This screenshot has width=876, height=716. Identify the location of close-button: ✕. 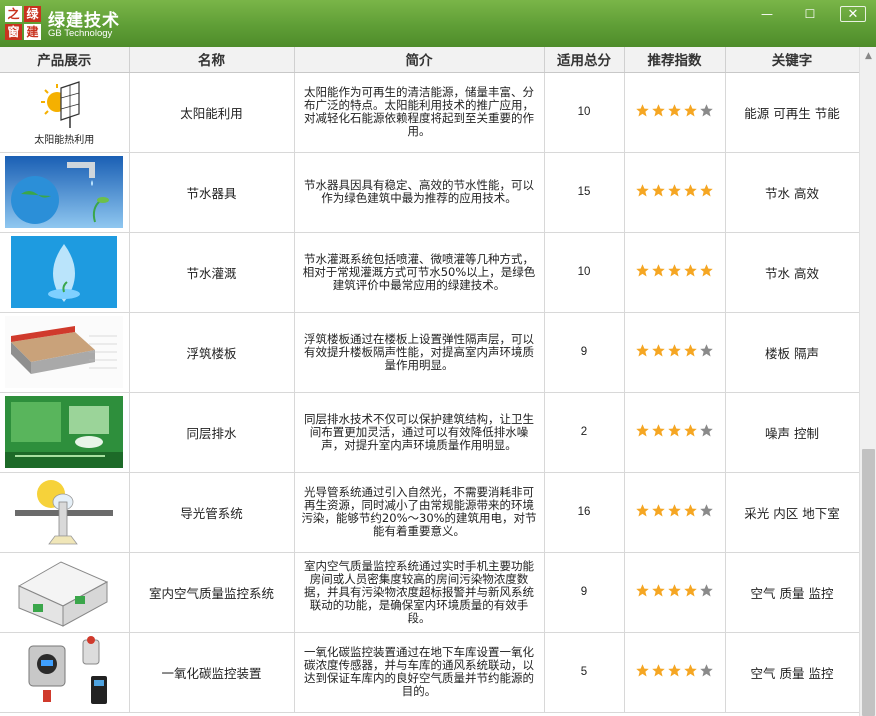
(853, 14).